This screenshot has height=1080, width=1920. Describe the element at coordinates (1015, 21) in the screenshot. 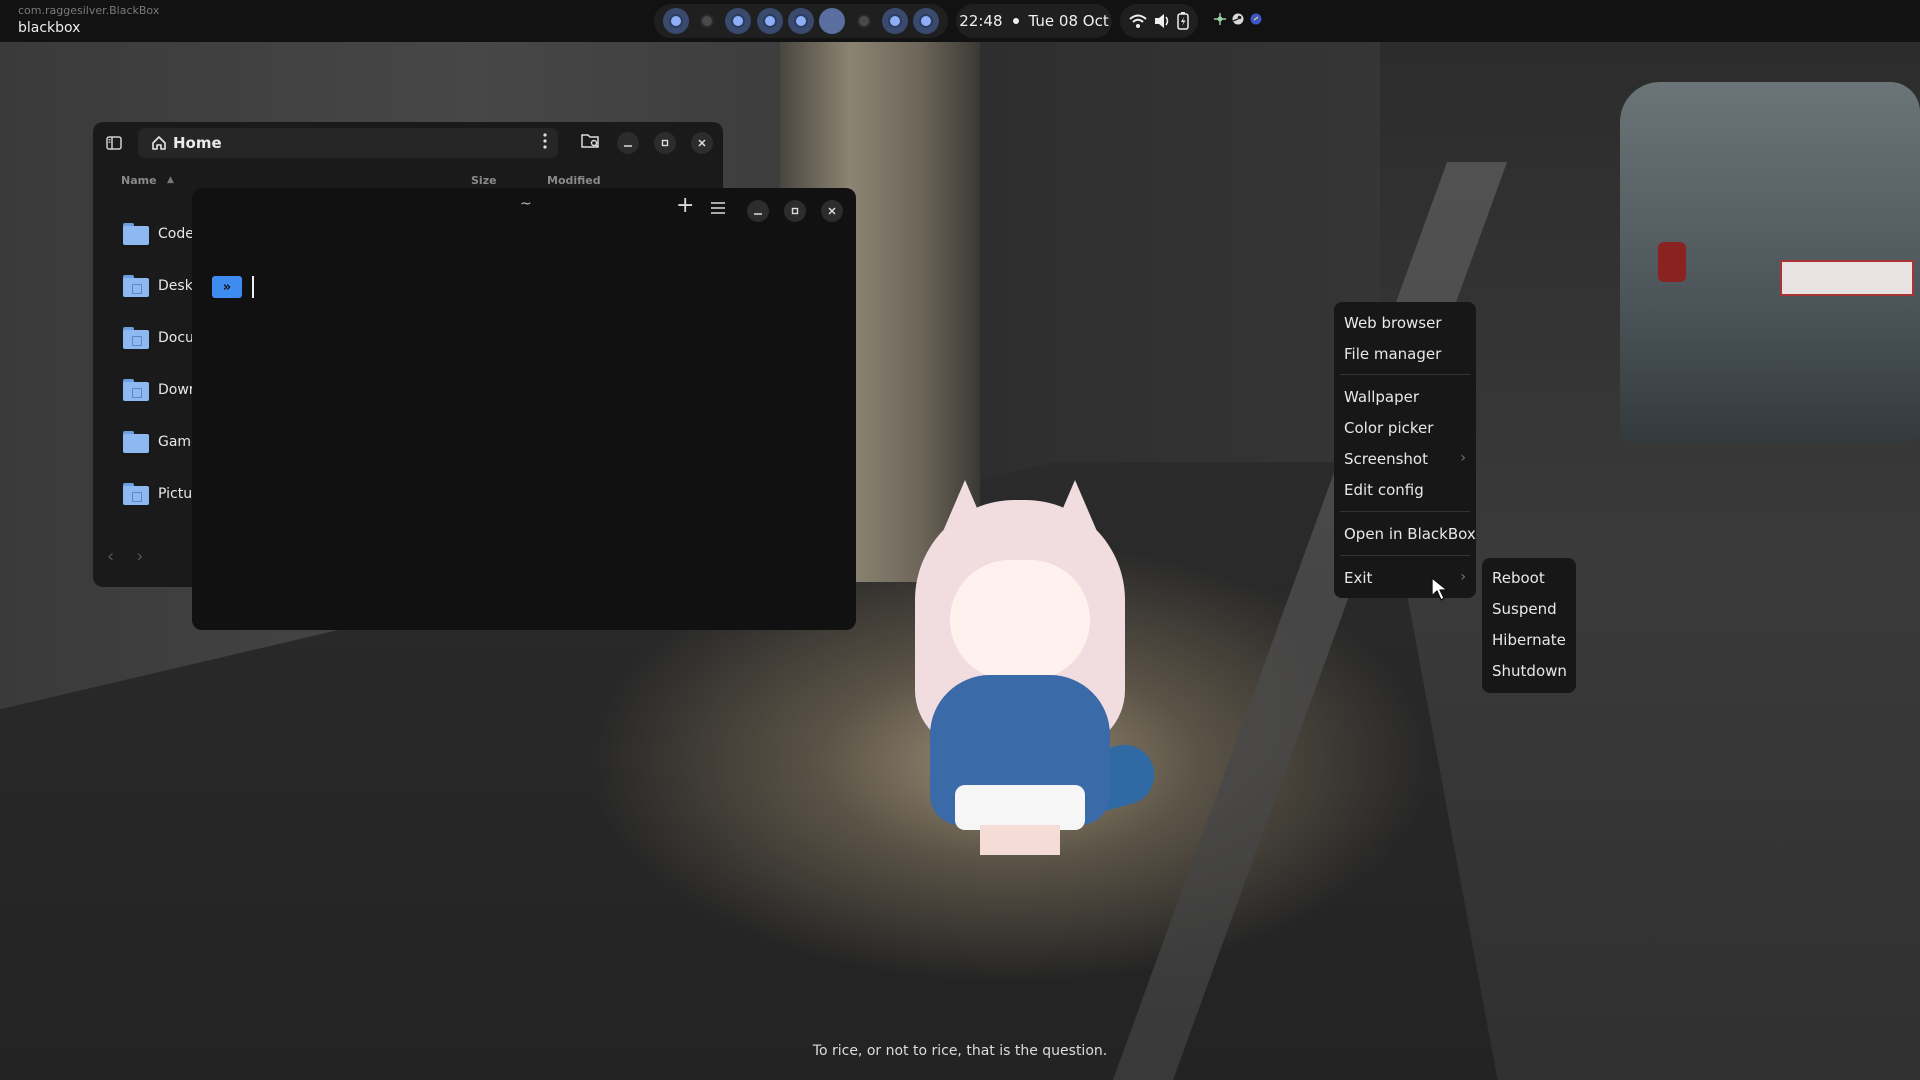

I see `clock-separator` at that location.